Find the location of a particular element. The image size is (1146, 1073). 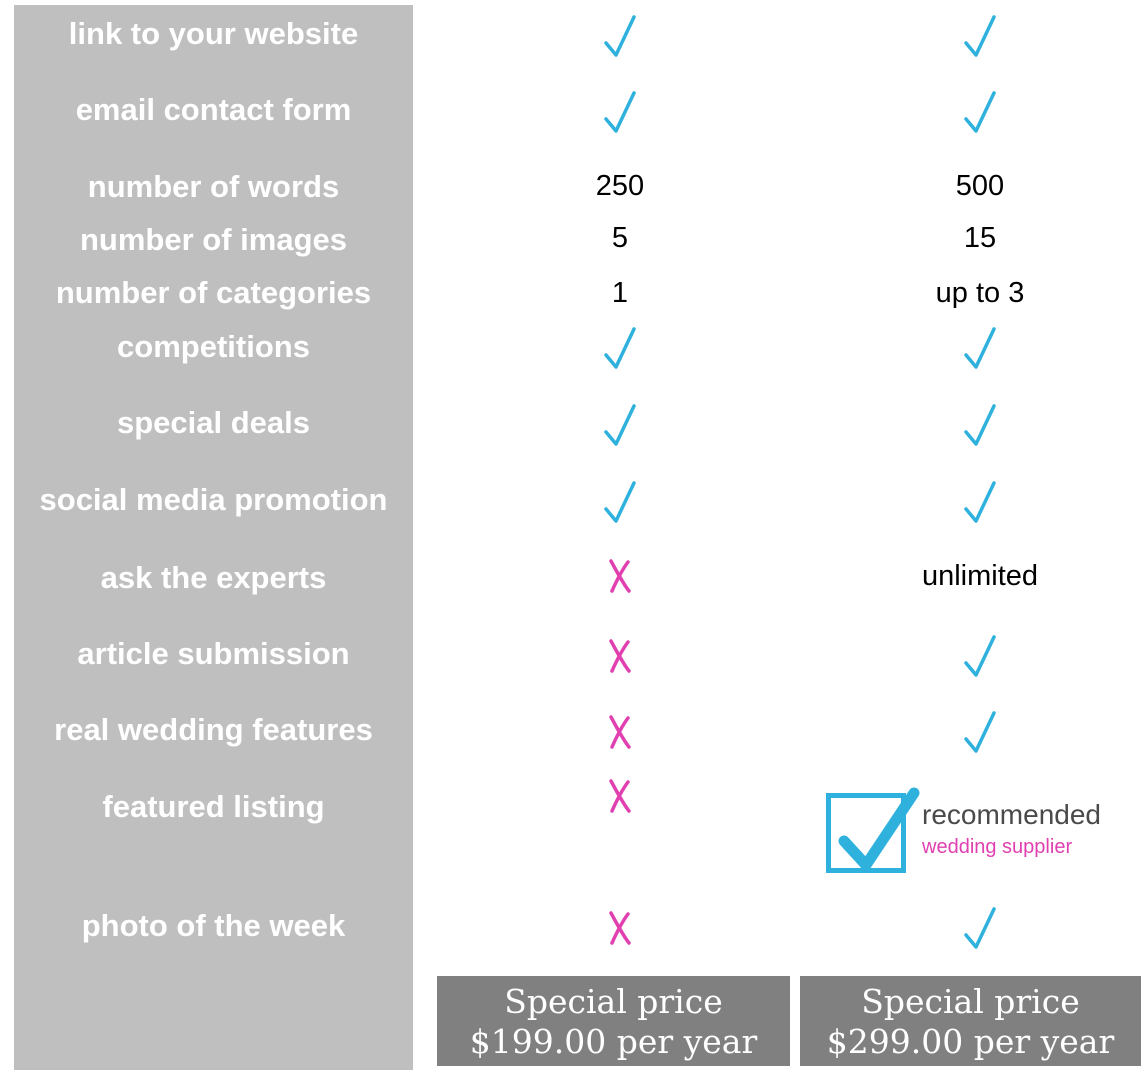

feature-label: article submission is located at coordinates (213, 653).